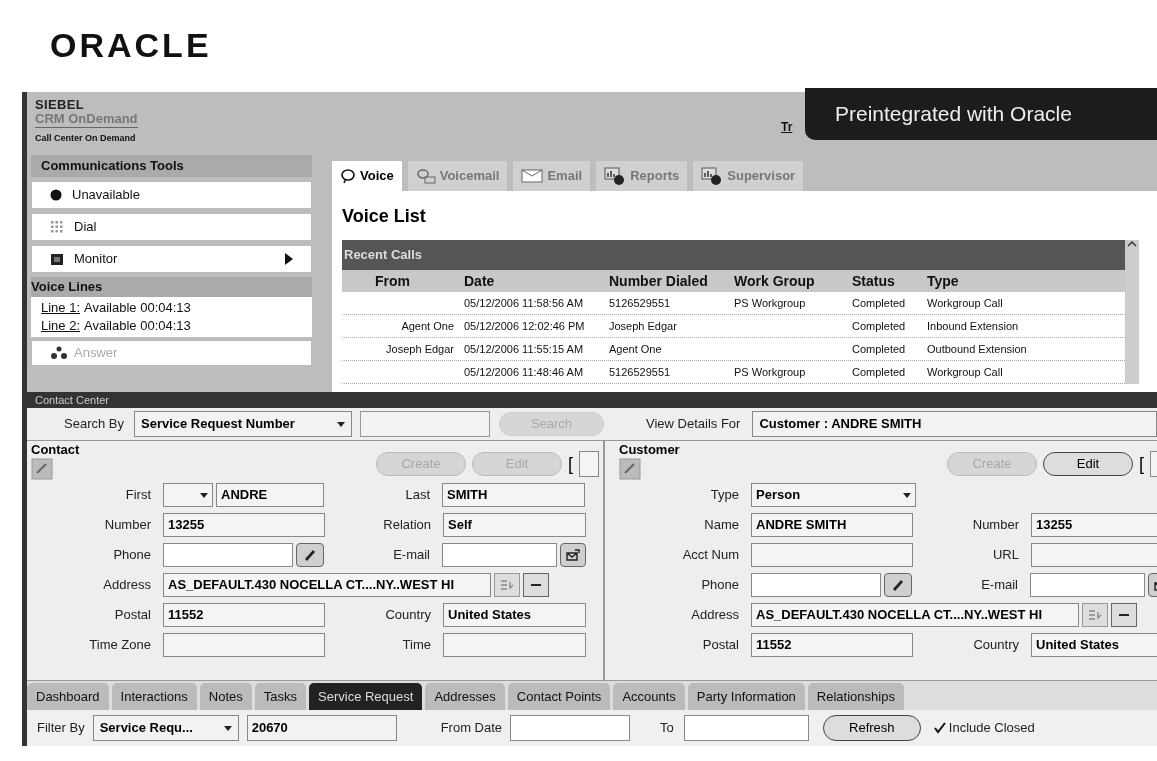 The height and width of the screenshot is (761, 1157). What do you see at coordinates (658, 281) in the screenshot?
I see `column-header: Number Dialed` at bounding box center [658, 281].